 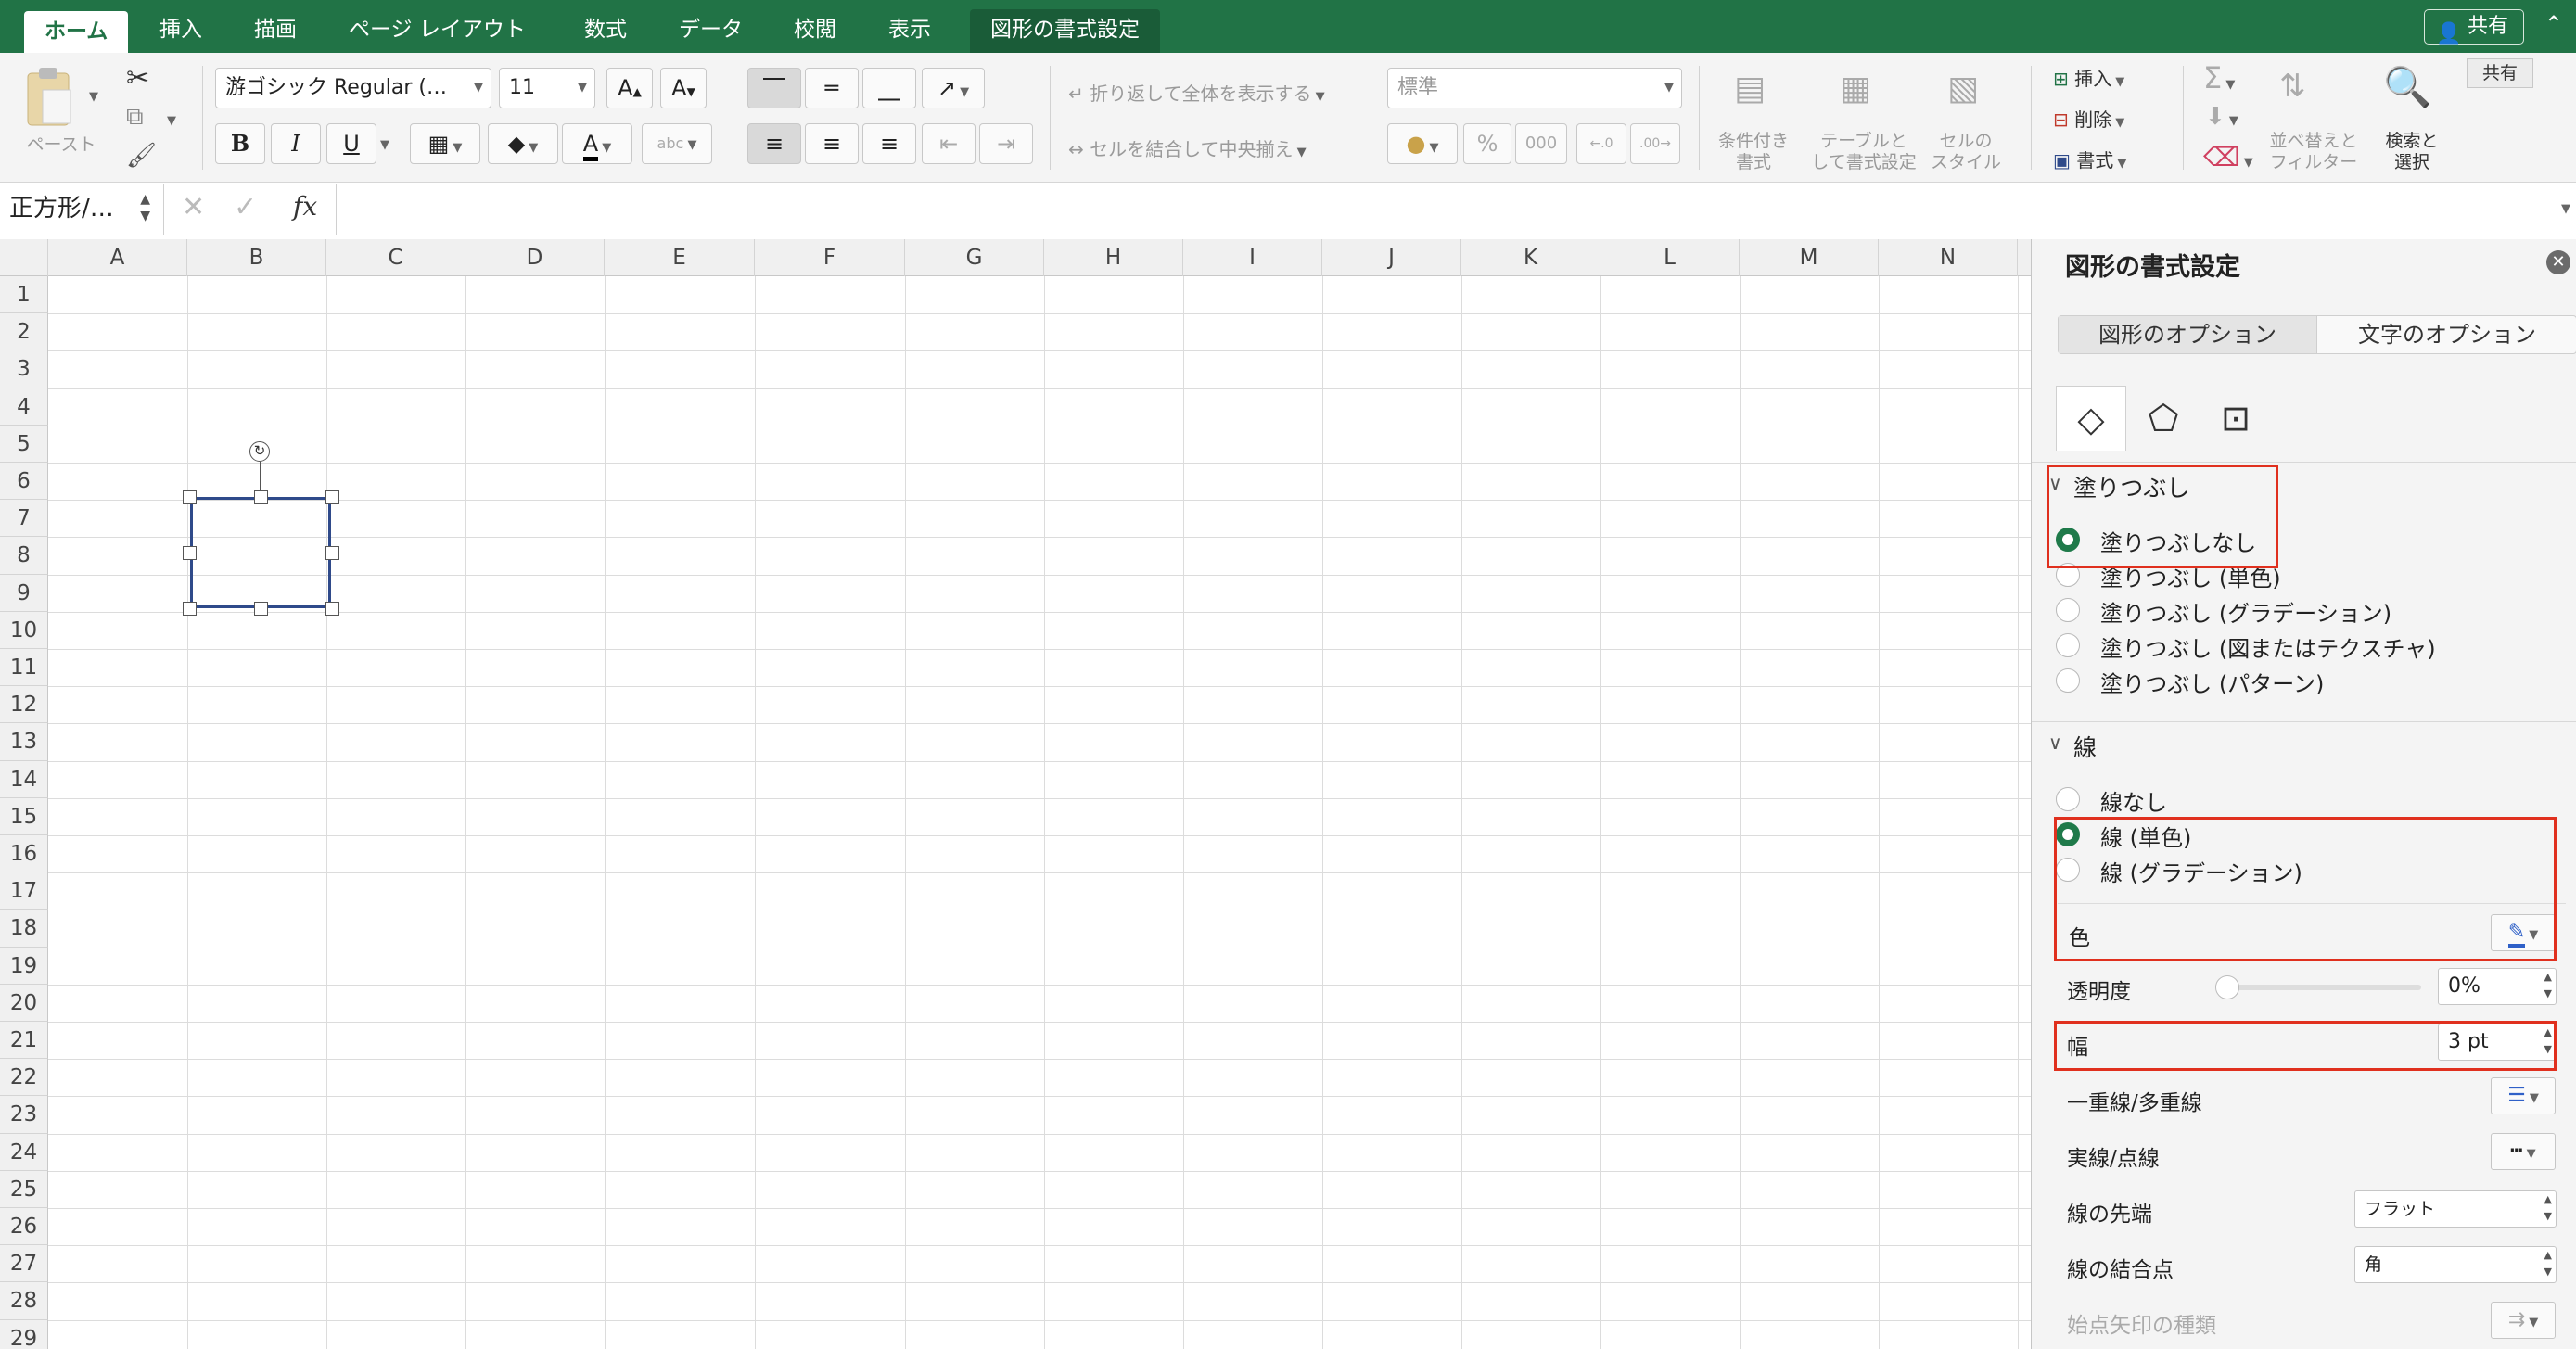 What do you see at coordinates (2412, 152) in the screenshot?
I see `find-select-button: 検索と 選択` at bounding box center [2412, 152].